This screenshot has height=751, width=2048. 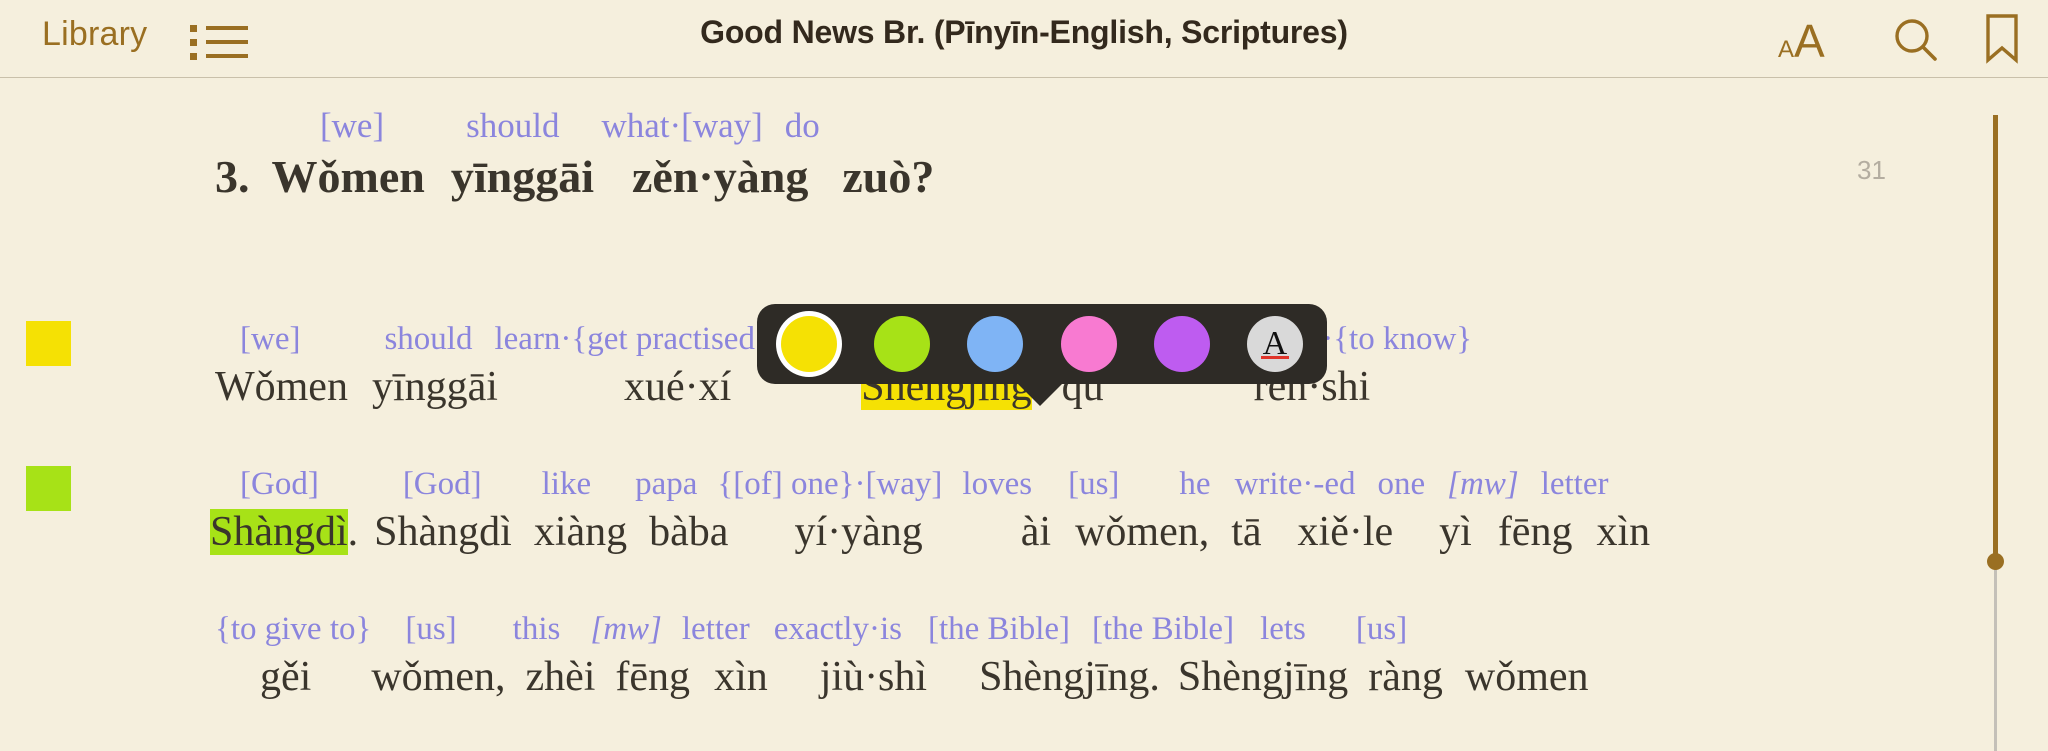 What do you see at coordinates (428, 339) in the screenshot?
I see `p1-gloss-token: should` at bounding box center [428, 339].